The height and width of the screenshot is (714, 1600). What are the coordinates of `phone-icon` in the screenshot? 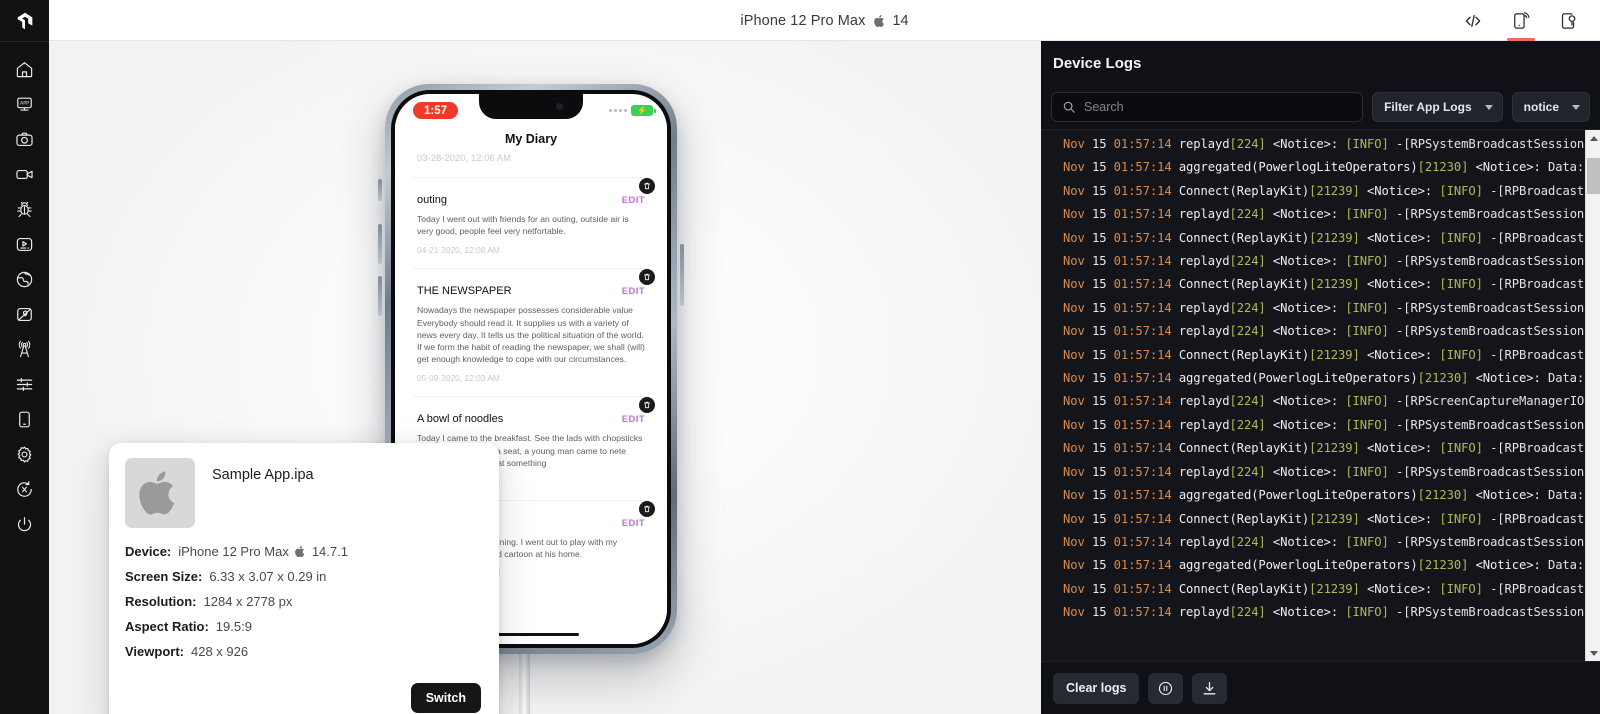 It's located at (24, 419).